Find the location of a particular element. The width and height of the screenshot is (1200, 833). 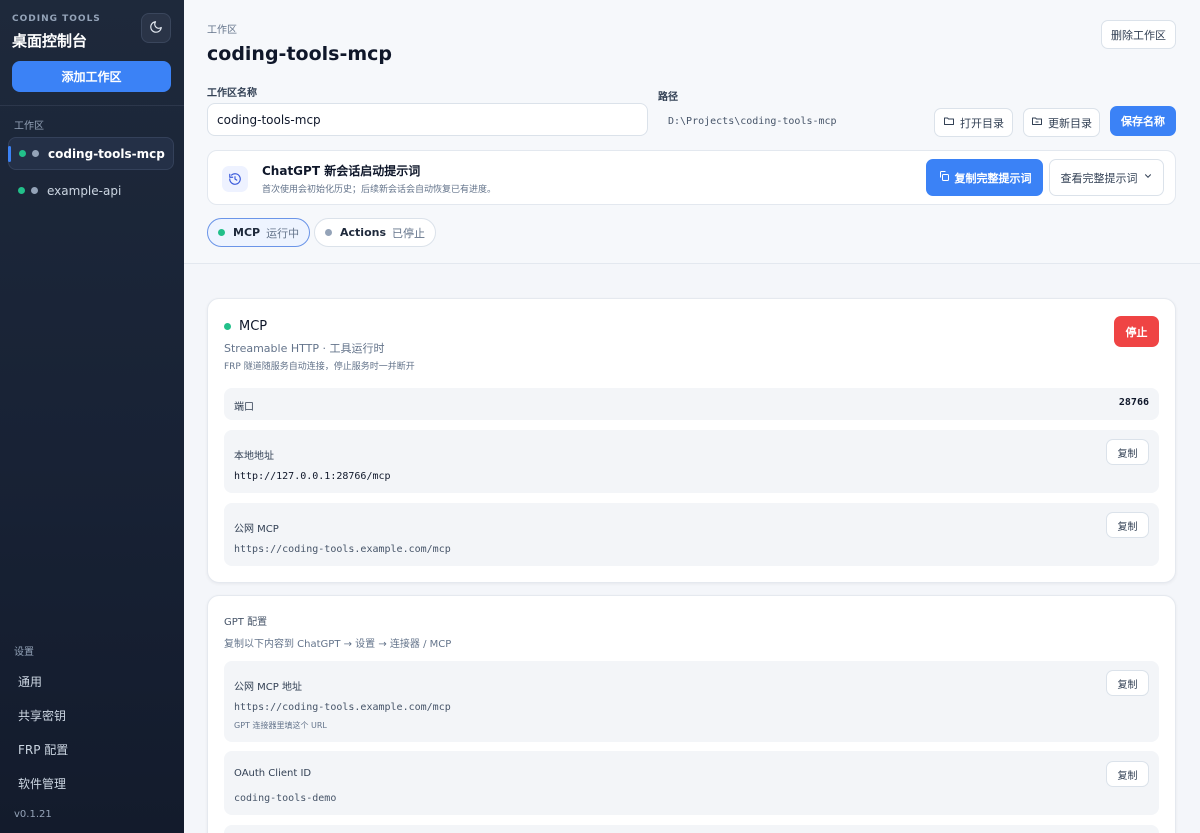

gpt-config-title: GPT 配置 is located at coordinates (246, 622).